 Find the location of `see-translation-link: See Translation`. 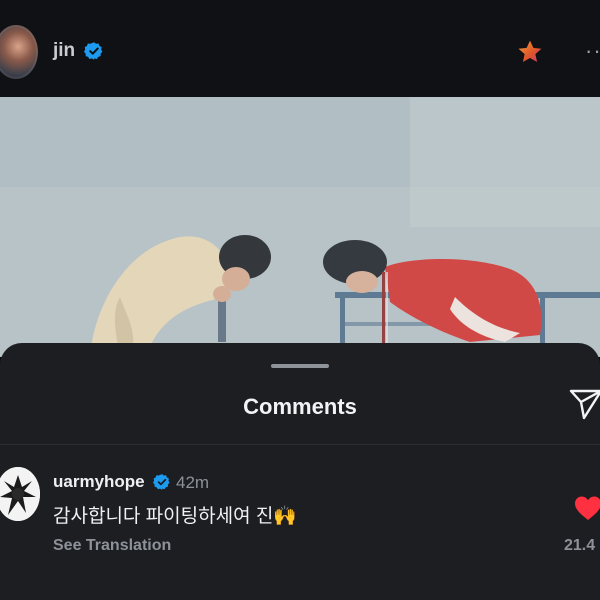

see-translation-link: See Translation is located at coordinates (112, 546).